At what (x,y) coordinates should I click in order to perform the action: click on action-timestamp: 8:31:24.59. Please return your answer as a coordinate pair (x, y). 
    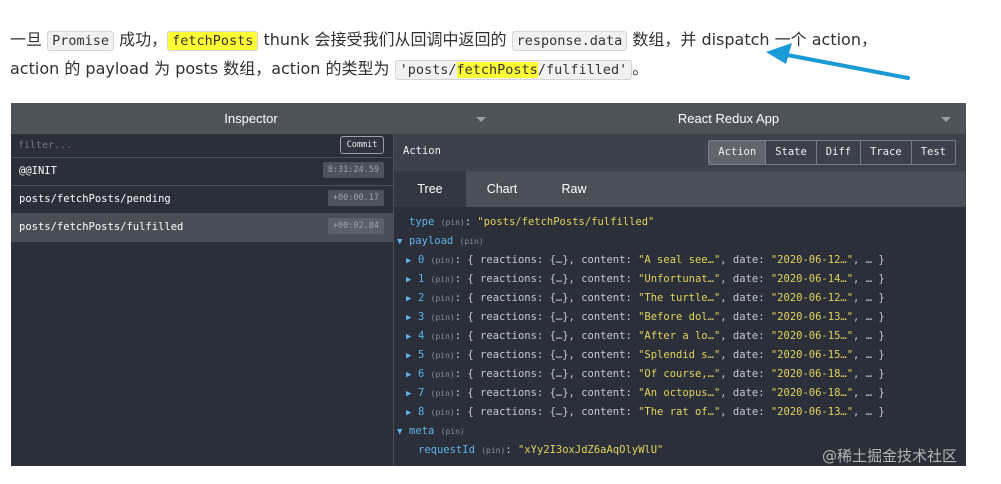
    Looking at the image, I should click on (353, 170).